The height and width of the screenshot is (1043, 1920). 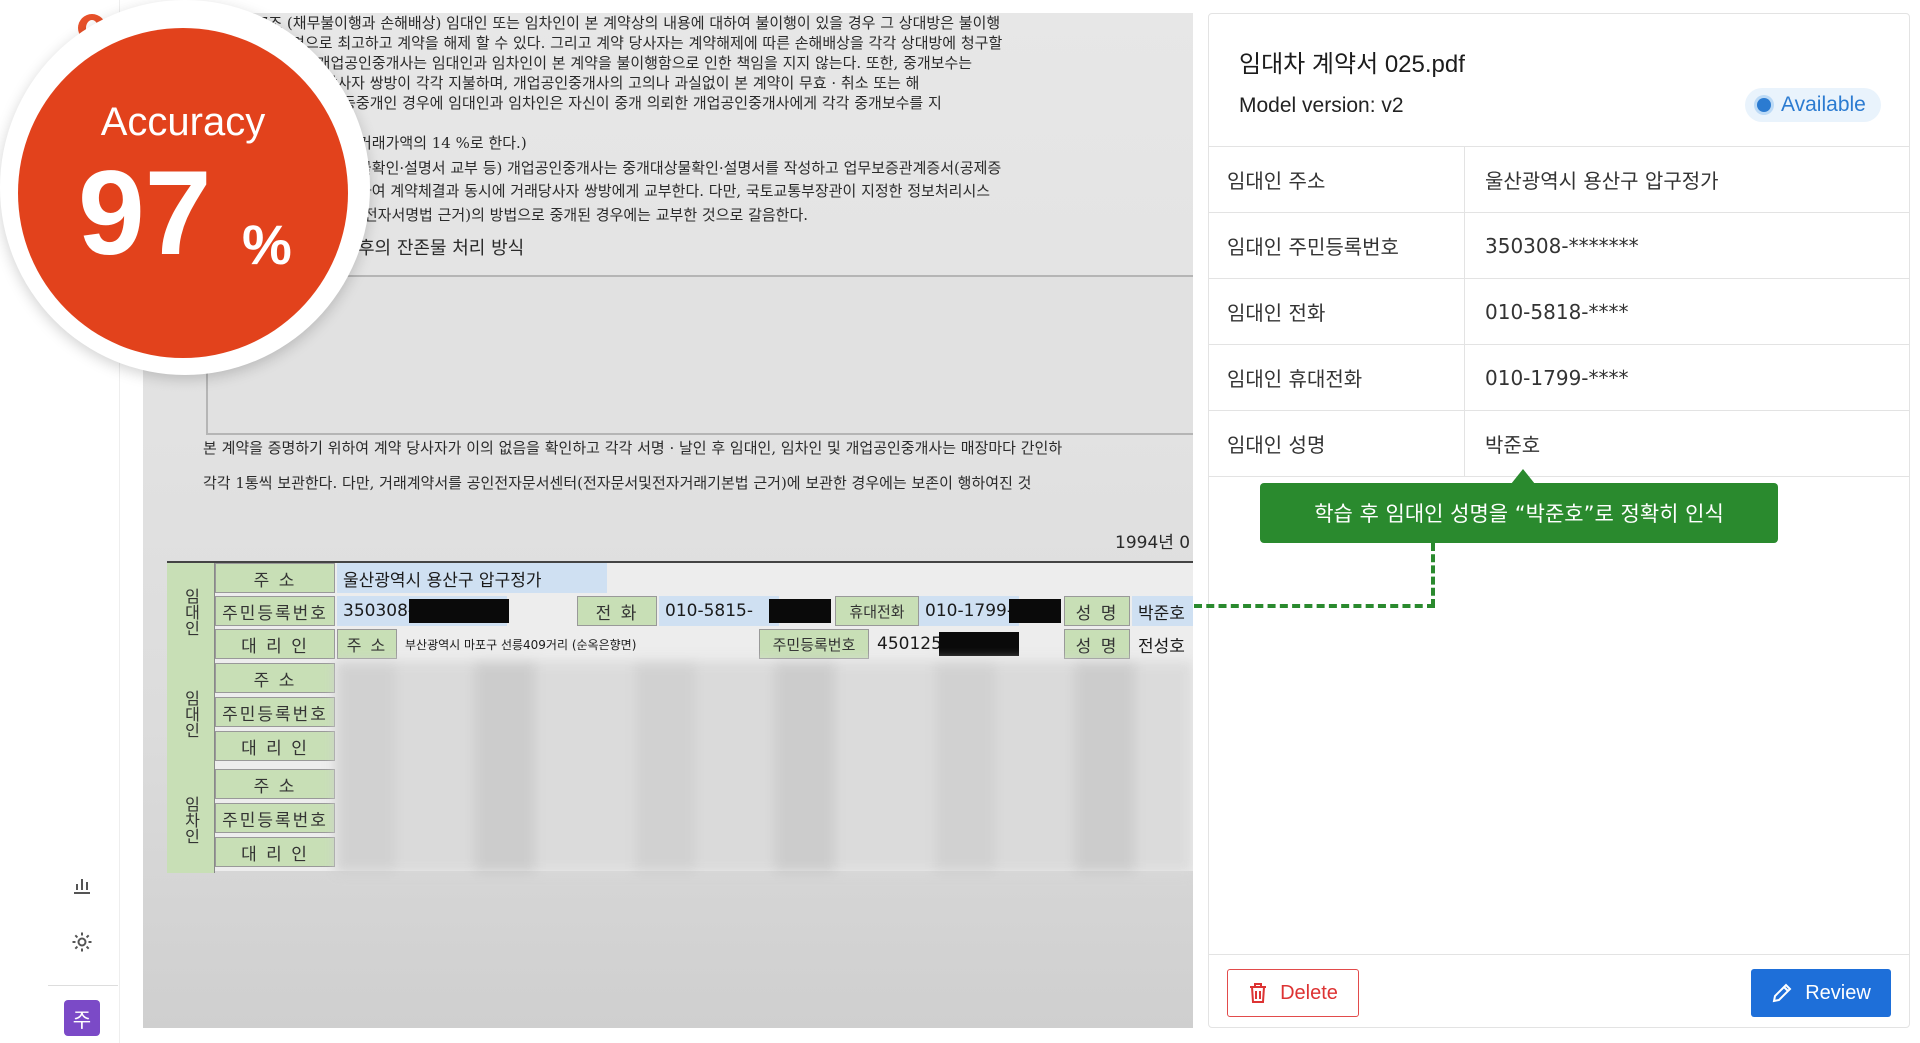 What do you see at coordinates (82, 1018) in the screenshot?
I see `user-avatar: 주` at bounding box center [82, 1018].